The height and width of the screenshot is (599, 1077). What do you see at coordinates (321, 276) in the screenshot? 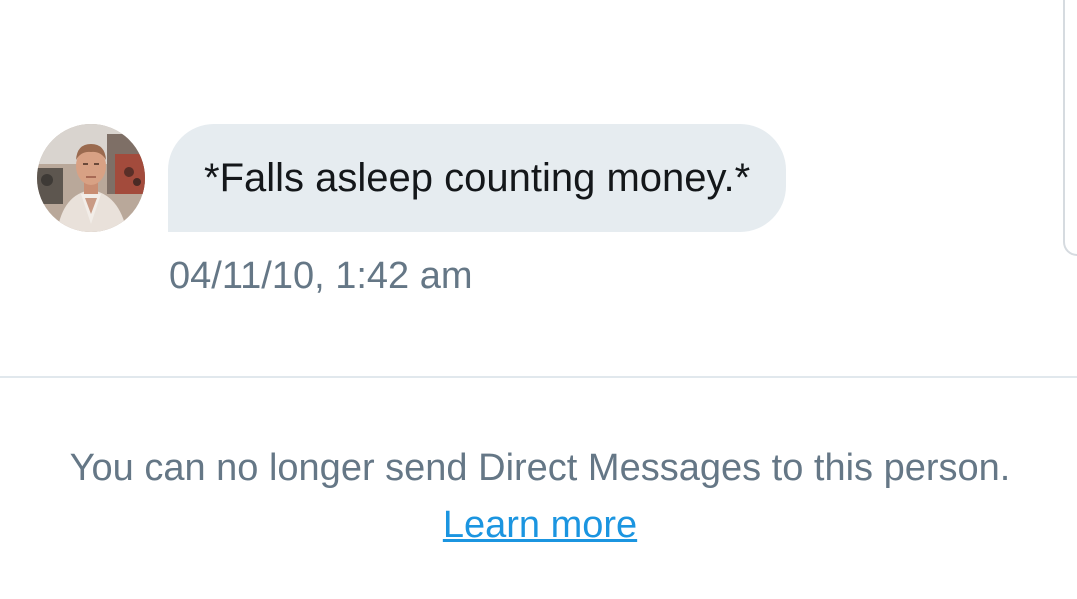
I see `message-timestamp: 04/11/10, 1:42 am` at bounding box center [321, 276].